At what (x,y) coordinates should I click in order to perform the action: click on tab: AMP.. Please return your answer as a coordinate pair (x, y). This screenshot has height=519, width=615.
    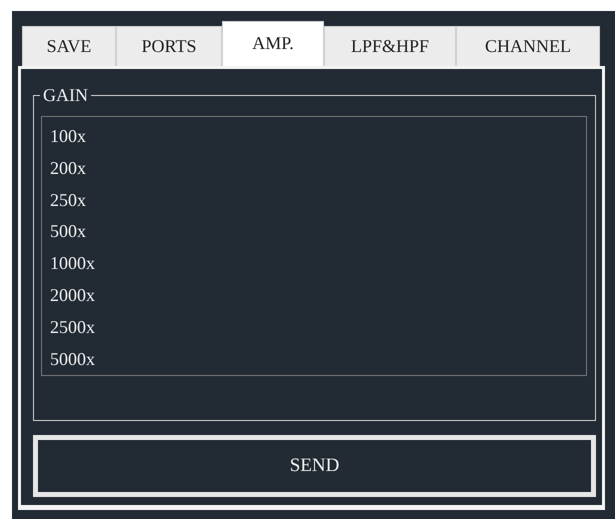
    Looking at the image, I should click on (273, 43).